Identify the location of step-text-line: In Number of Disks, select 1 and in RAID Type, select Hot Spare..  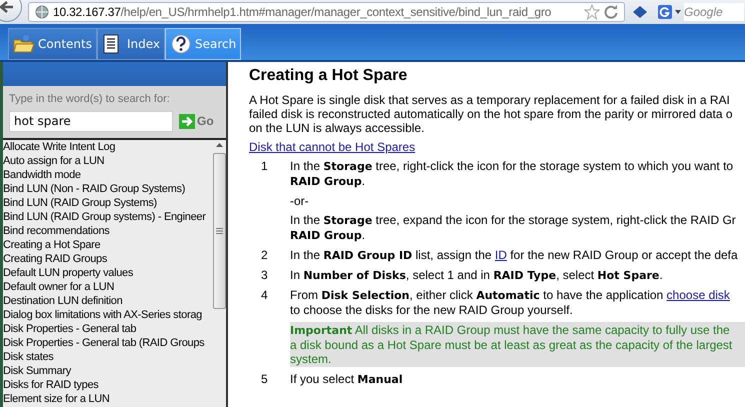
(477, 275).